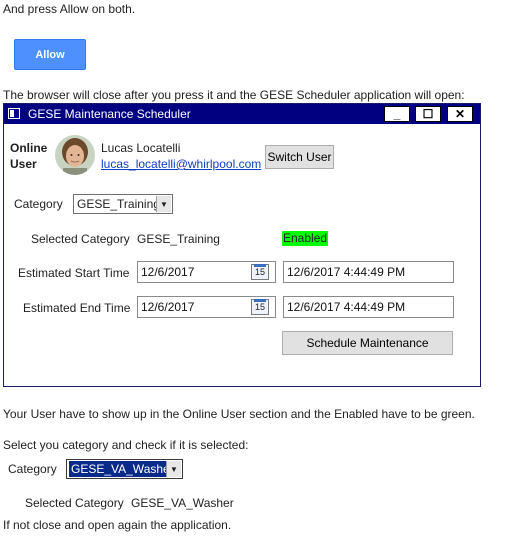 The width and height of the screenshot is (525, 539). Describe the element at coordinates (74, 503) in the screenshot. I see `doc-selected-category-label: Selected Category` at that location.